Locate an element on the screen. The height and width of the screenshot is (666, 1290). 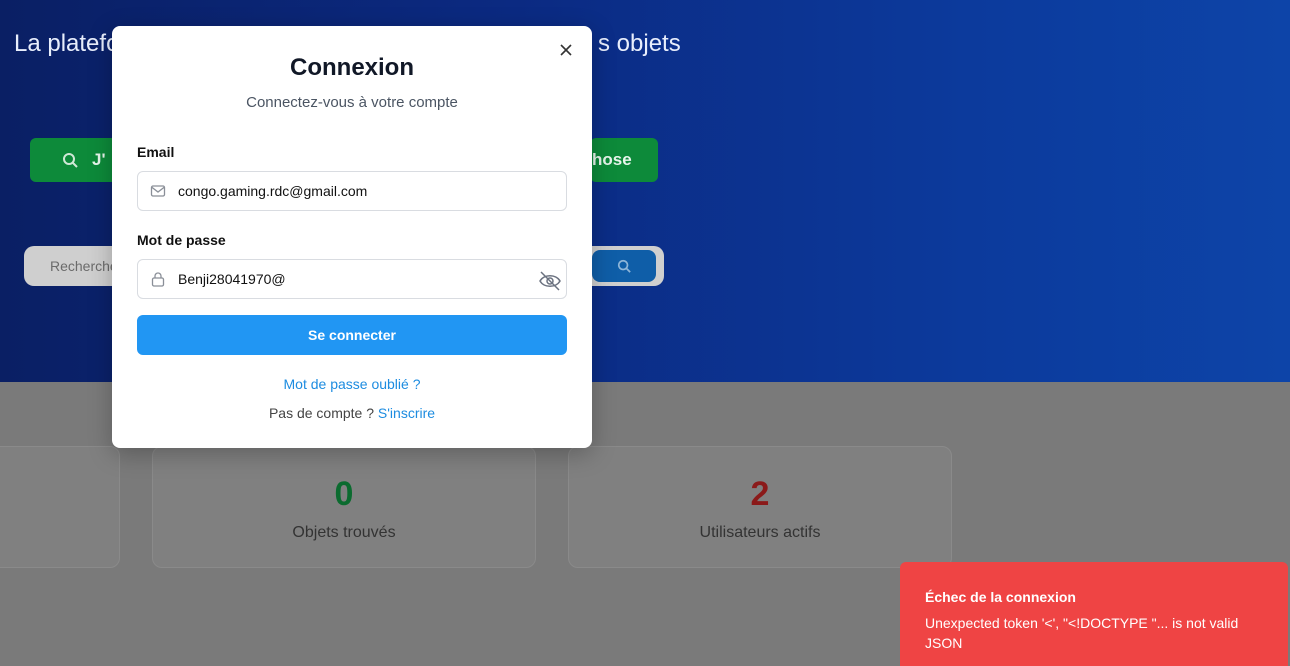
lost-item-label: J' is located at coordinates (99, 159).